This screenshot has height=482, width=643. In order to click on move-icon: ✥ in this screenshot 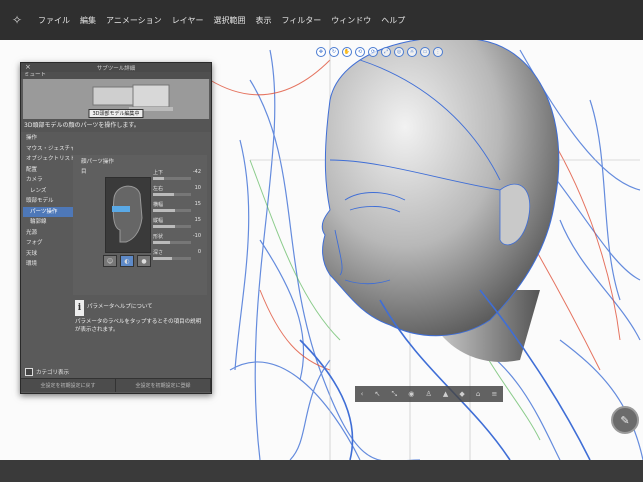, I will do `click(321, 52)`.